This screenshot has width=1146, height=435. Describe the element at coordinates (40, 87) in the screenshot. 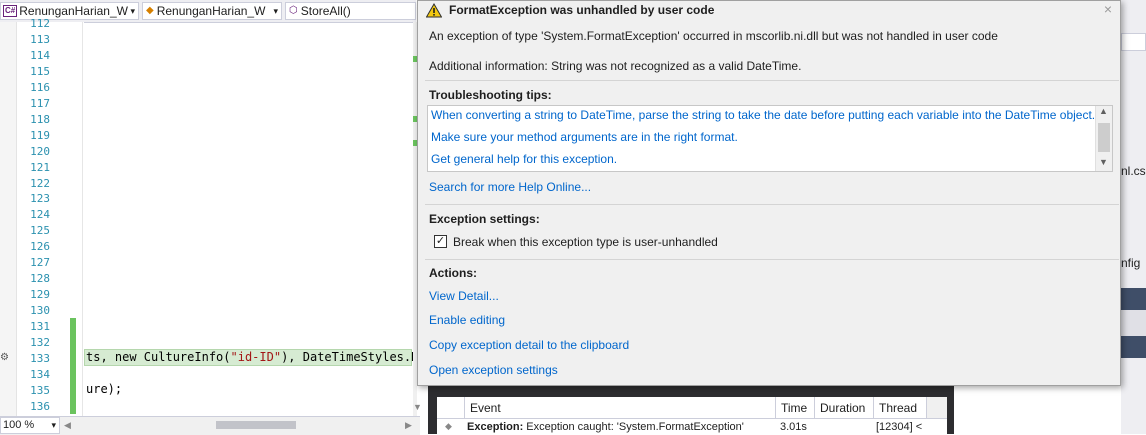

I see `line-number: 116` at that location.